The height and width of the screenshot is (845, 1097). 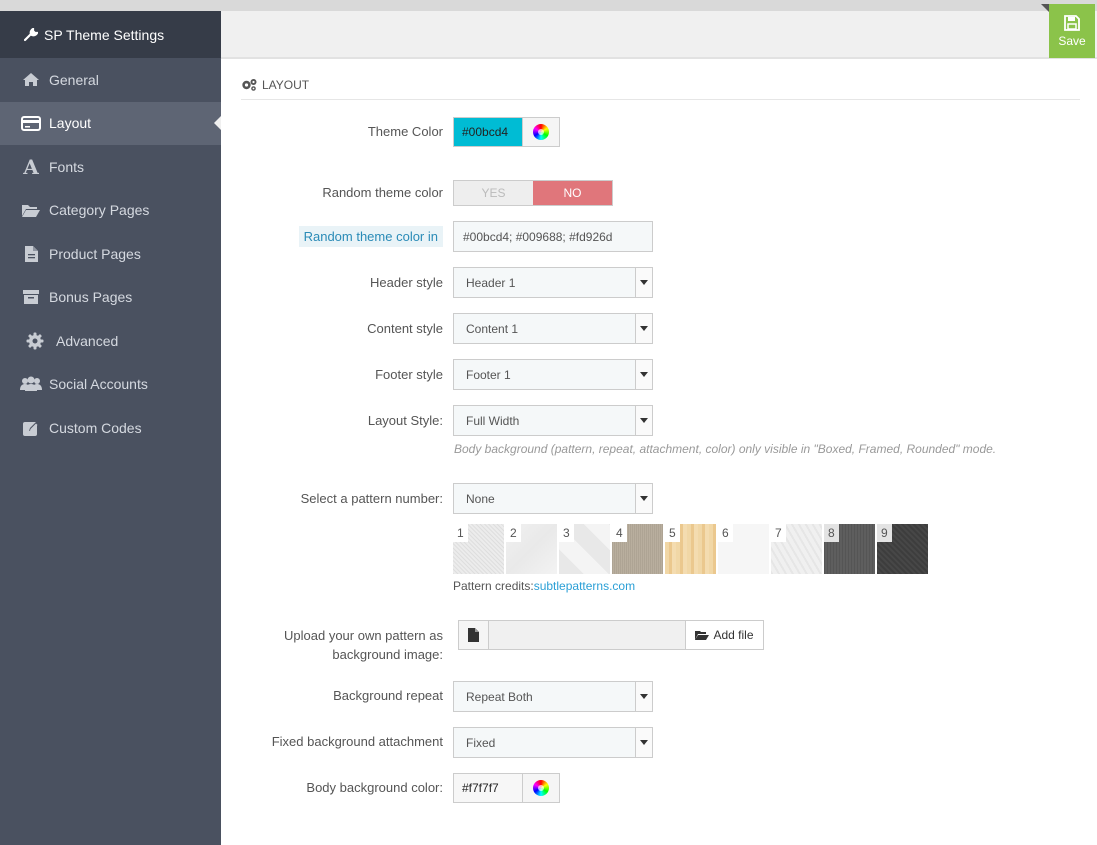 I want to click on save-label: Save, so click(x=1072, y=40).